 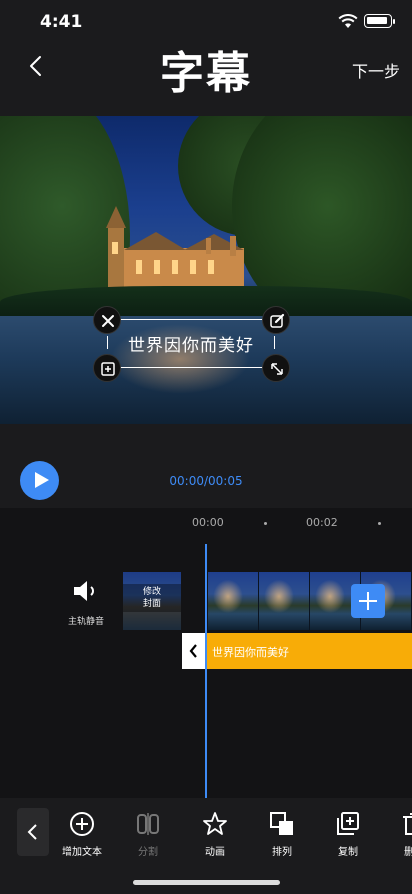 What do you see at coordinates (148, 824) in the screenshot?
I see `split-icon` at bounding box center [148, 824].